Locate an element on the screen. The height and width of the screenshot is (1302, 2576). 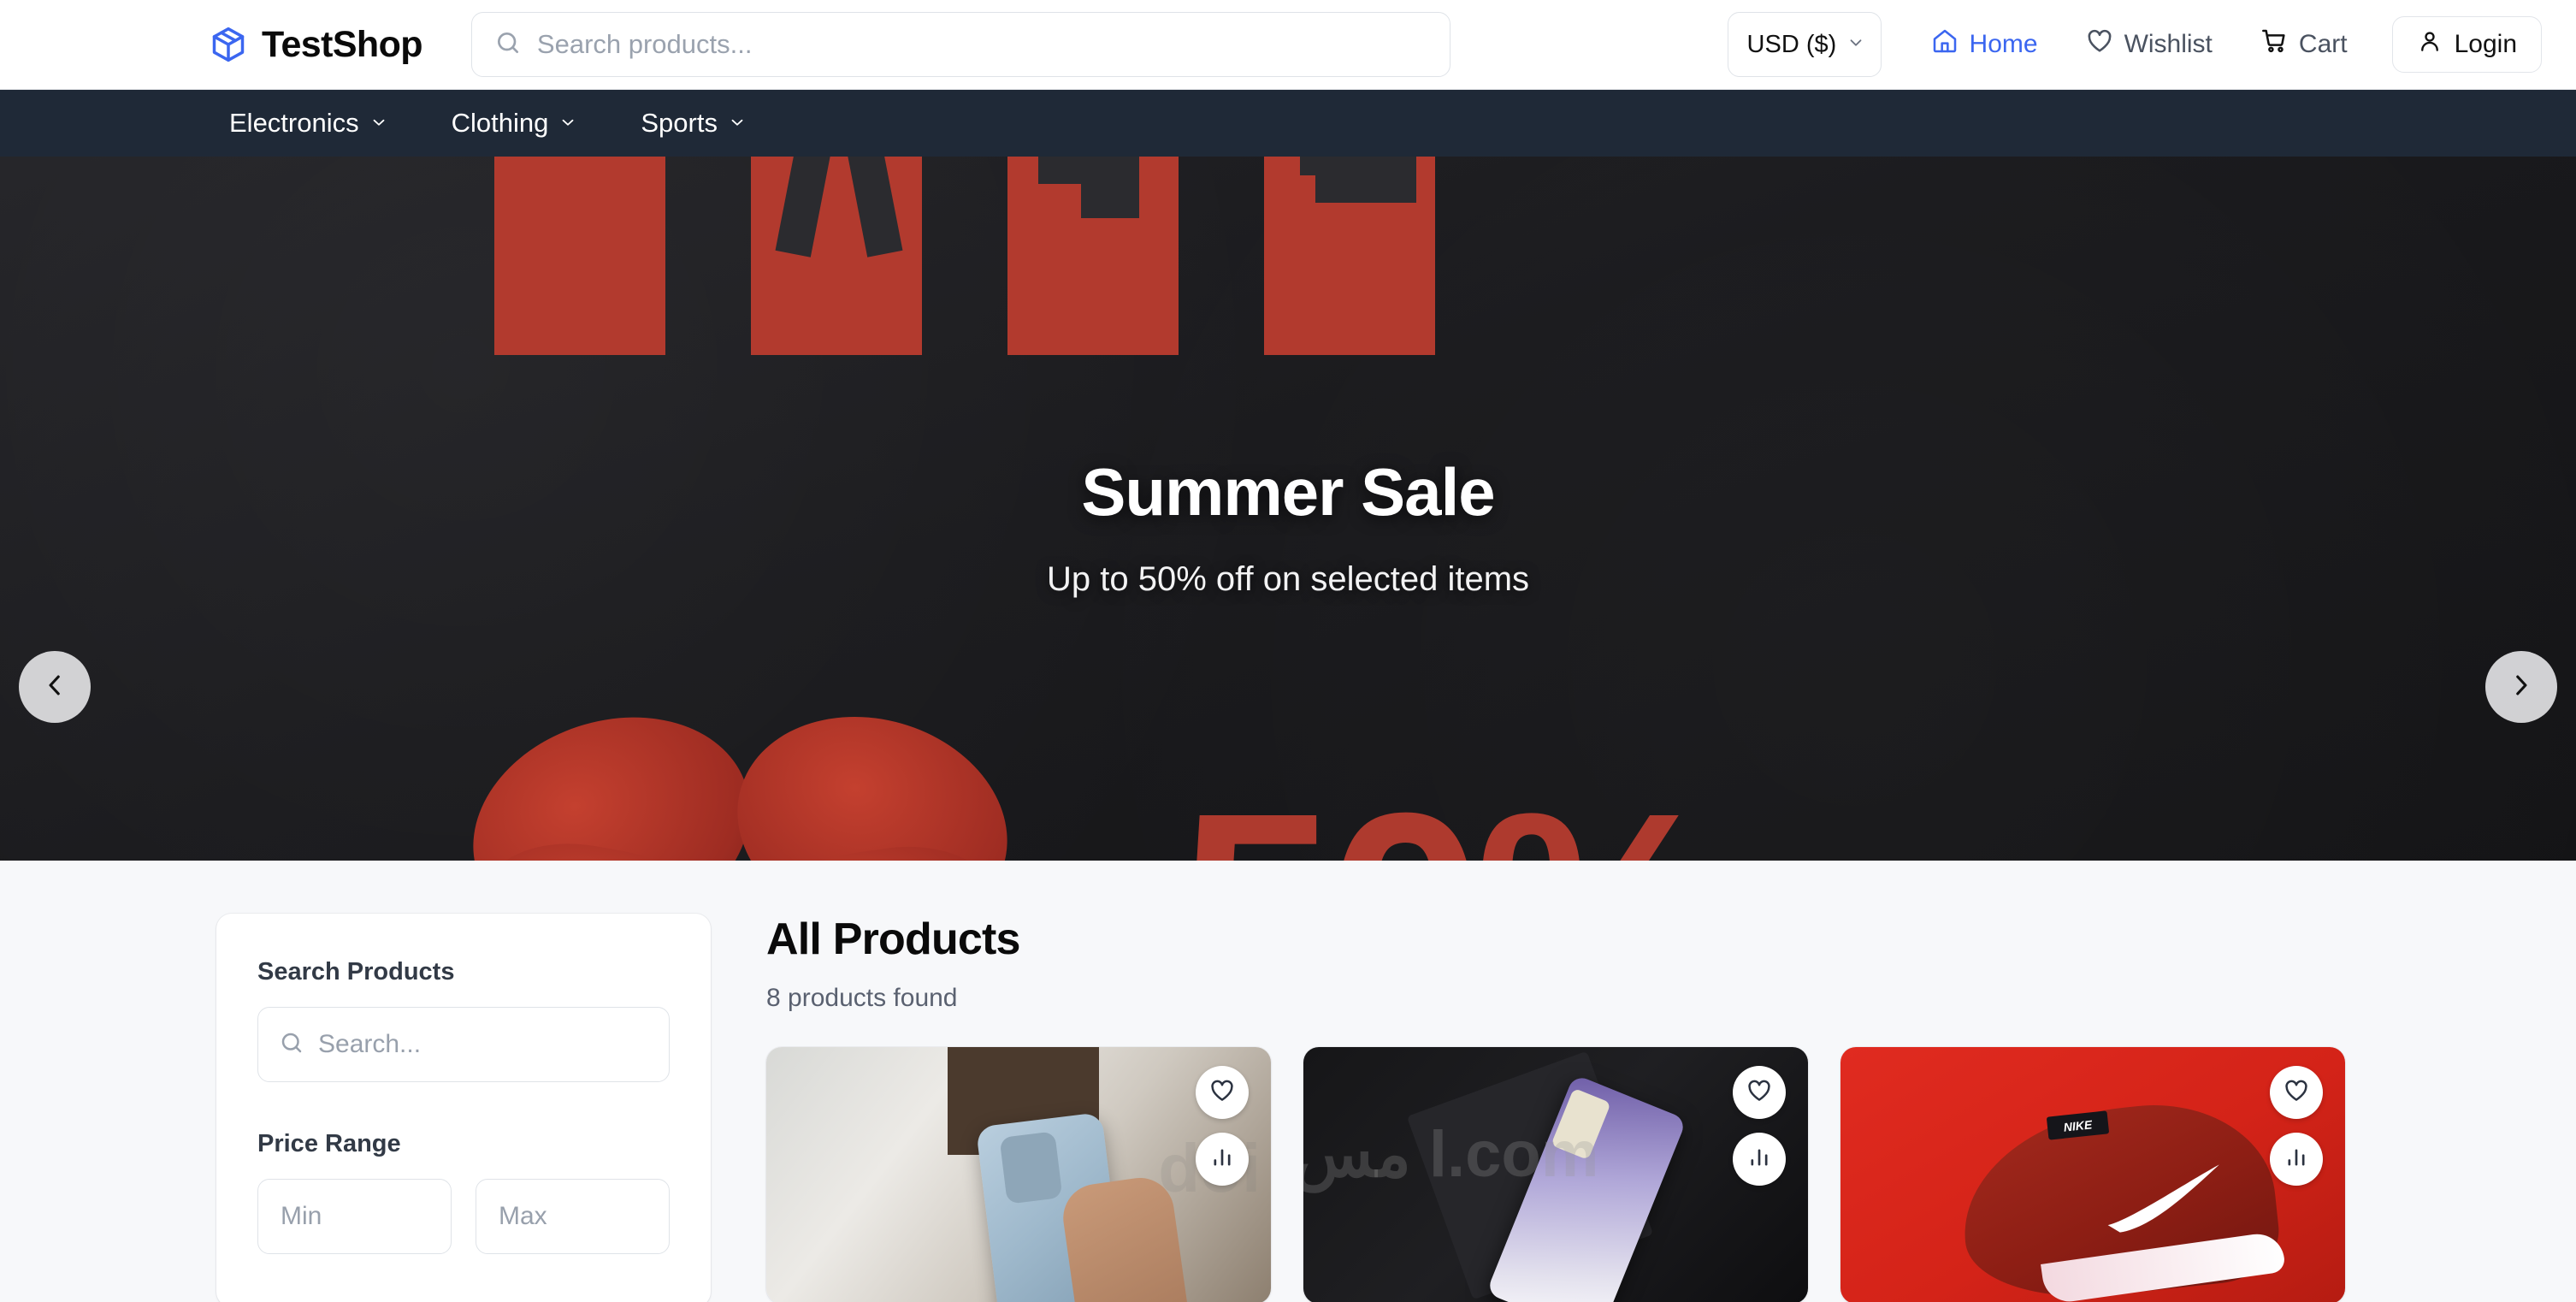
product-count: 8 products found is located at coordinates (862, 998).